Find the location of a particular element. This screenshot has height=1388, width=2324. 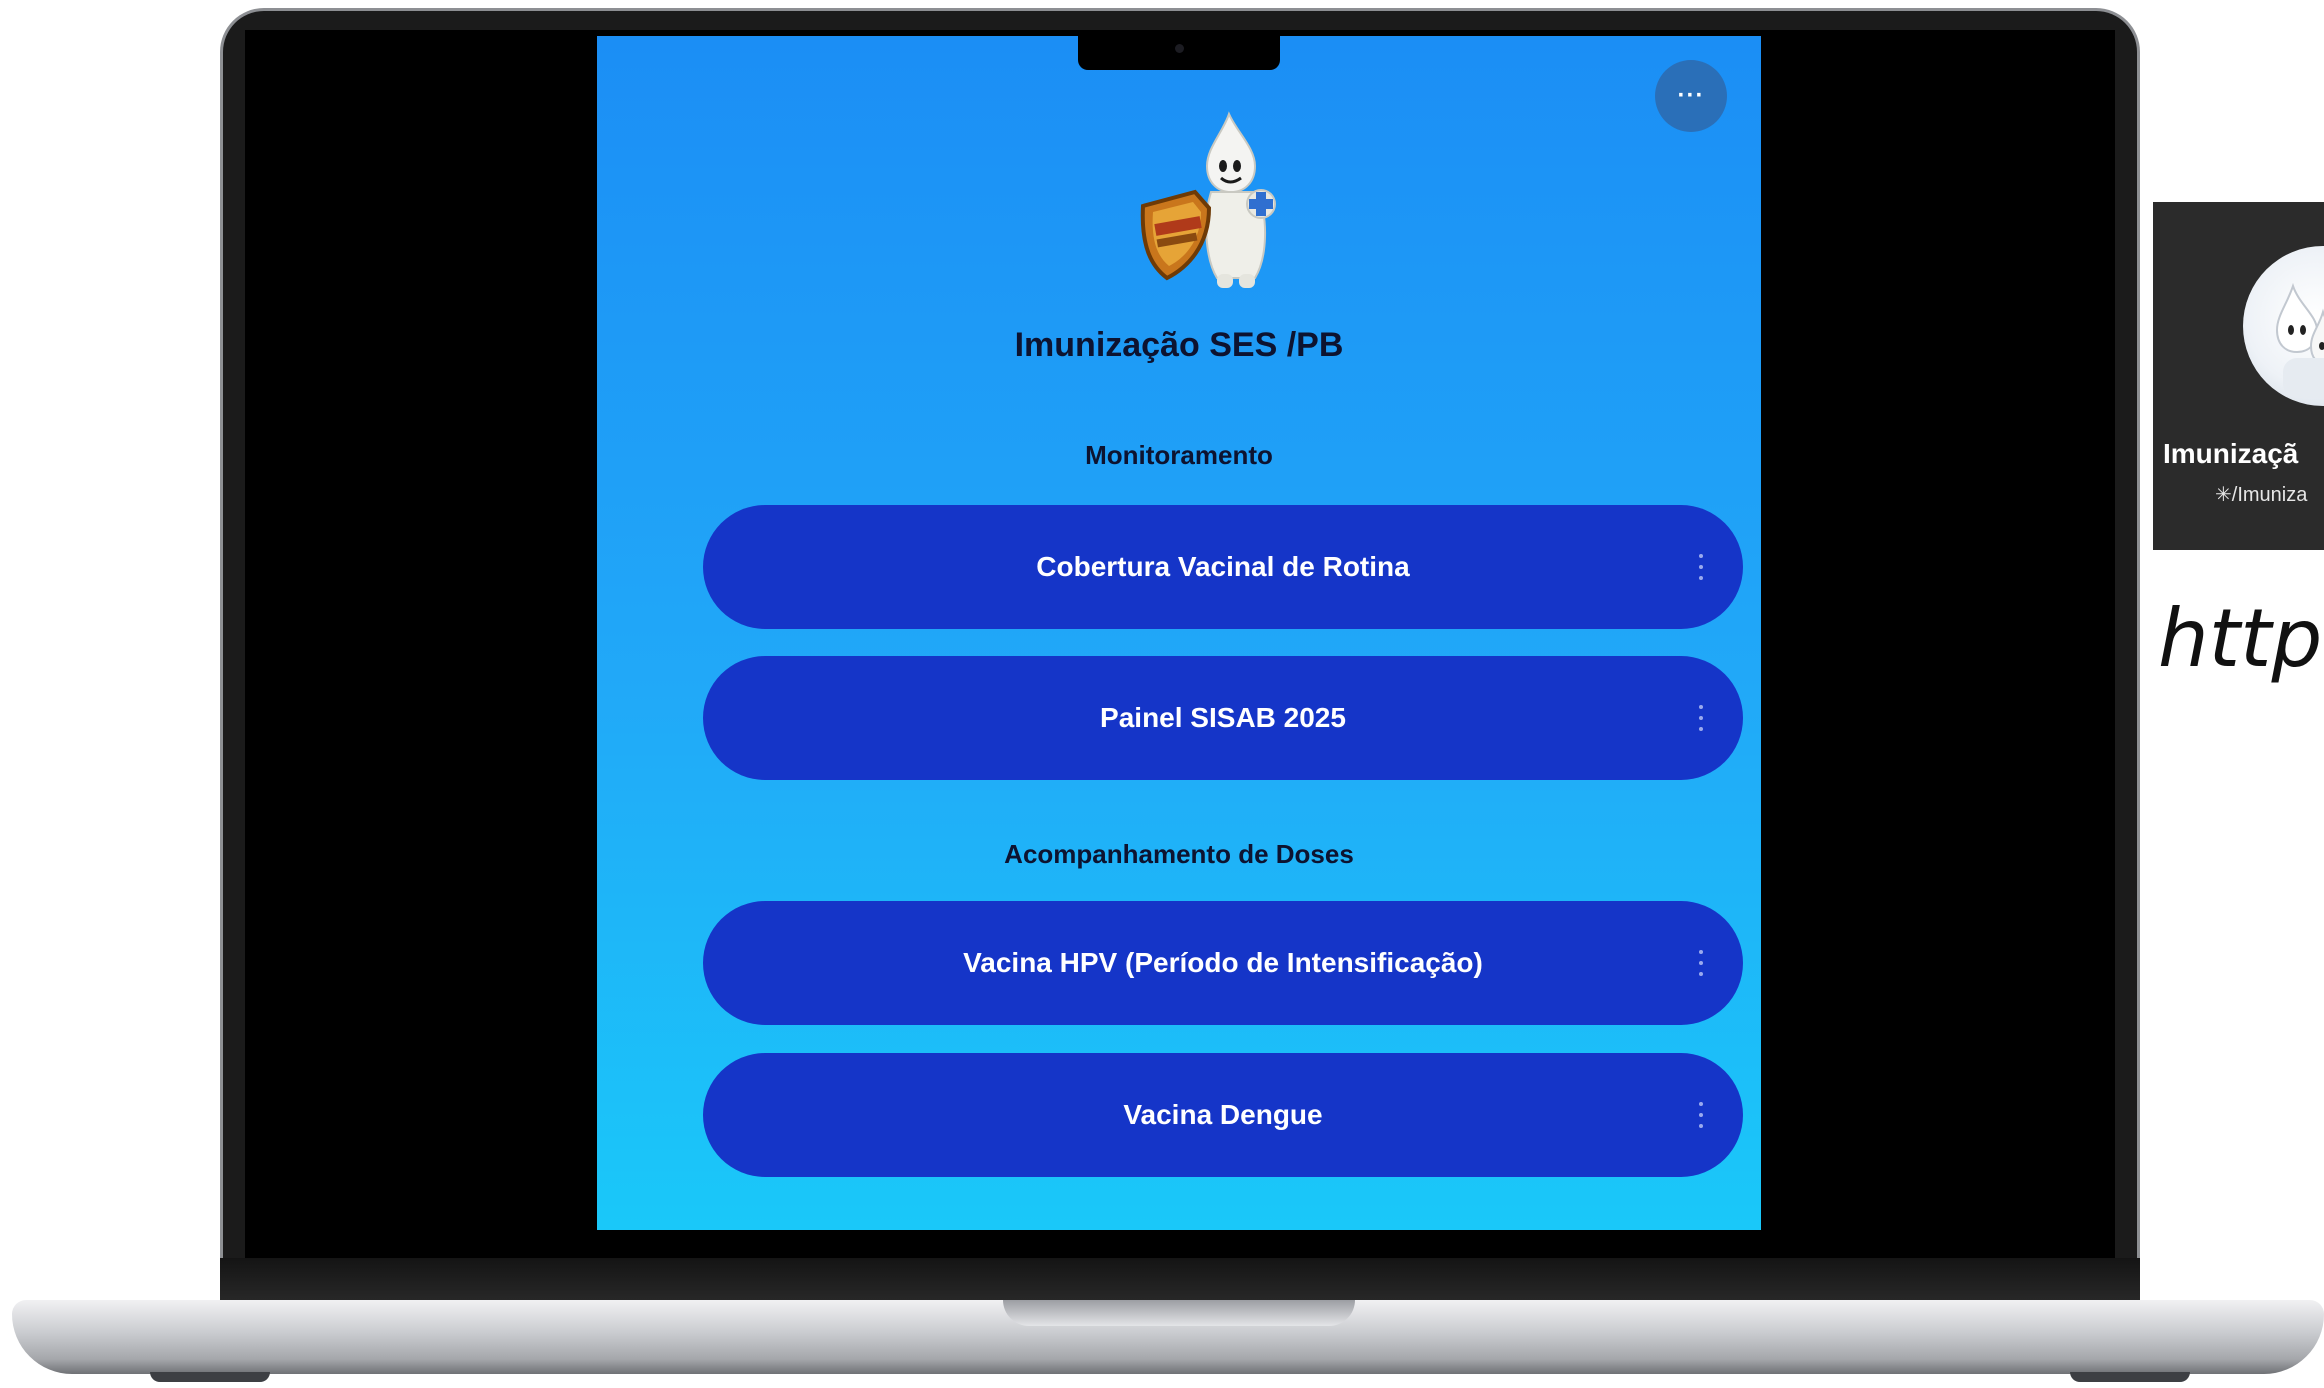

link-button-cobertura-vacinal: Cobertura Vacinal de Rotina is located at coordinates (1223, 567).